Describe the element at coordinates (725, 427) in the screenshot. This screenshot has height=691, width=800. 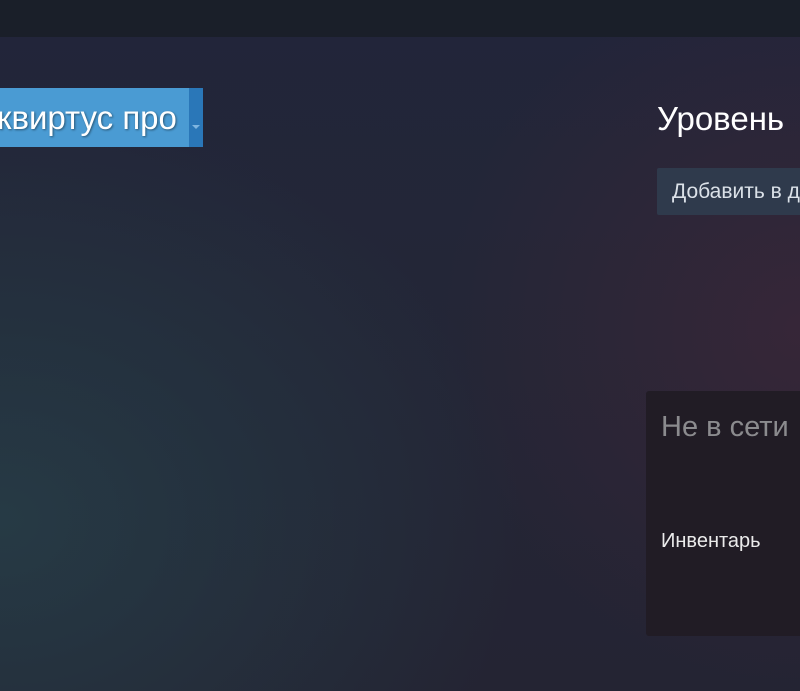
I see `online-status: Не в сети` at that location.